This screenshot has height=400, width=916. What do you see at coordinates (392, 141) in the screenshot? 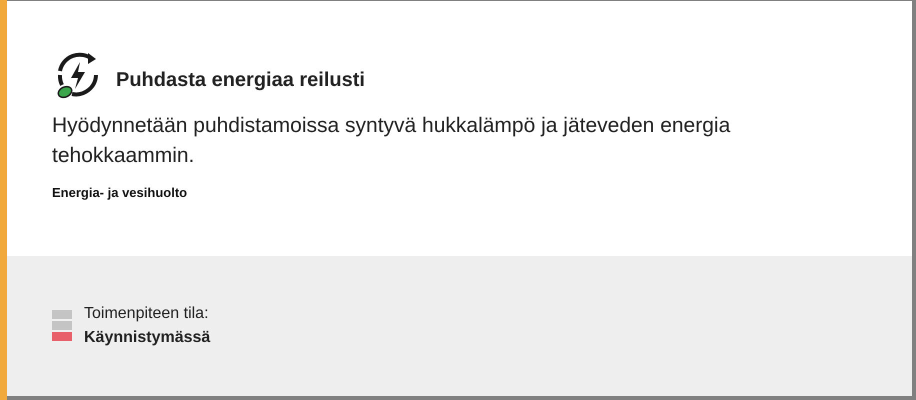
I see `description: Hyödynnetään puhdistamoissa syntyvä hukkalämpö ja jäteveden energia tehokkaammin.` at bounding box center [392, 141].